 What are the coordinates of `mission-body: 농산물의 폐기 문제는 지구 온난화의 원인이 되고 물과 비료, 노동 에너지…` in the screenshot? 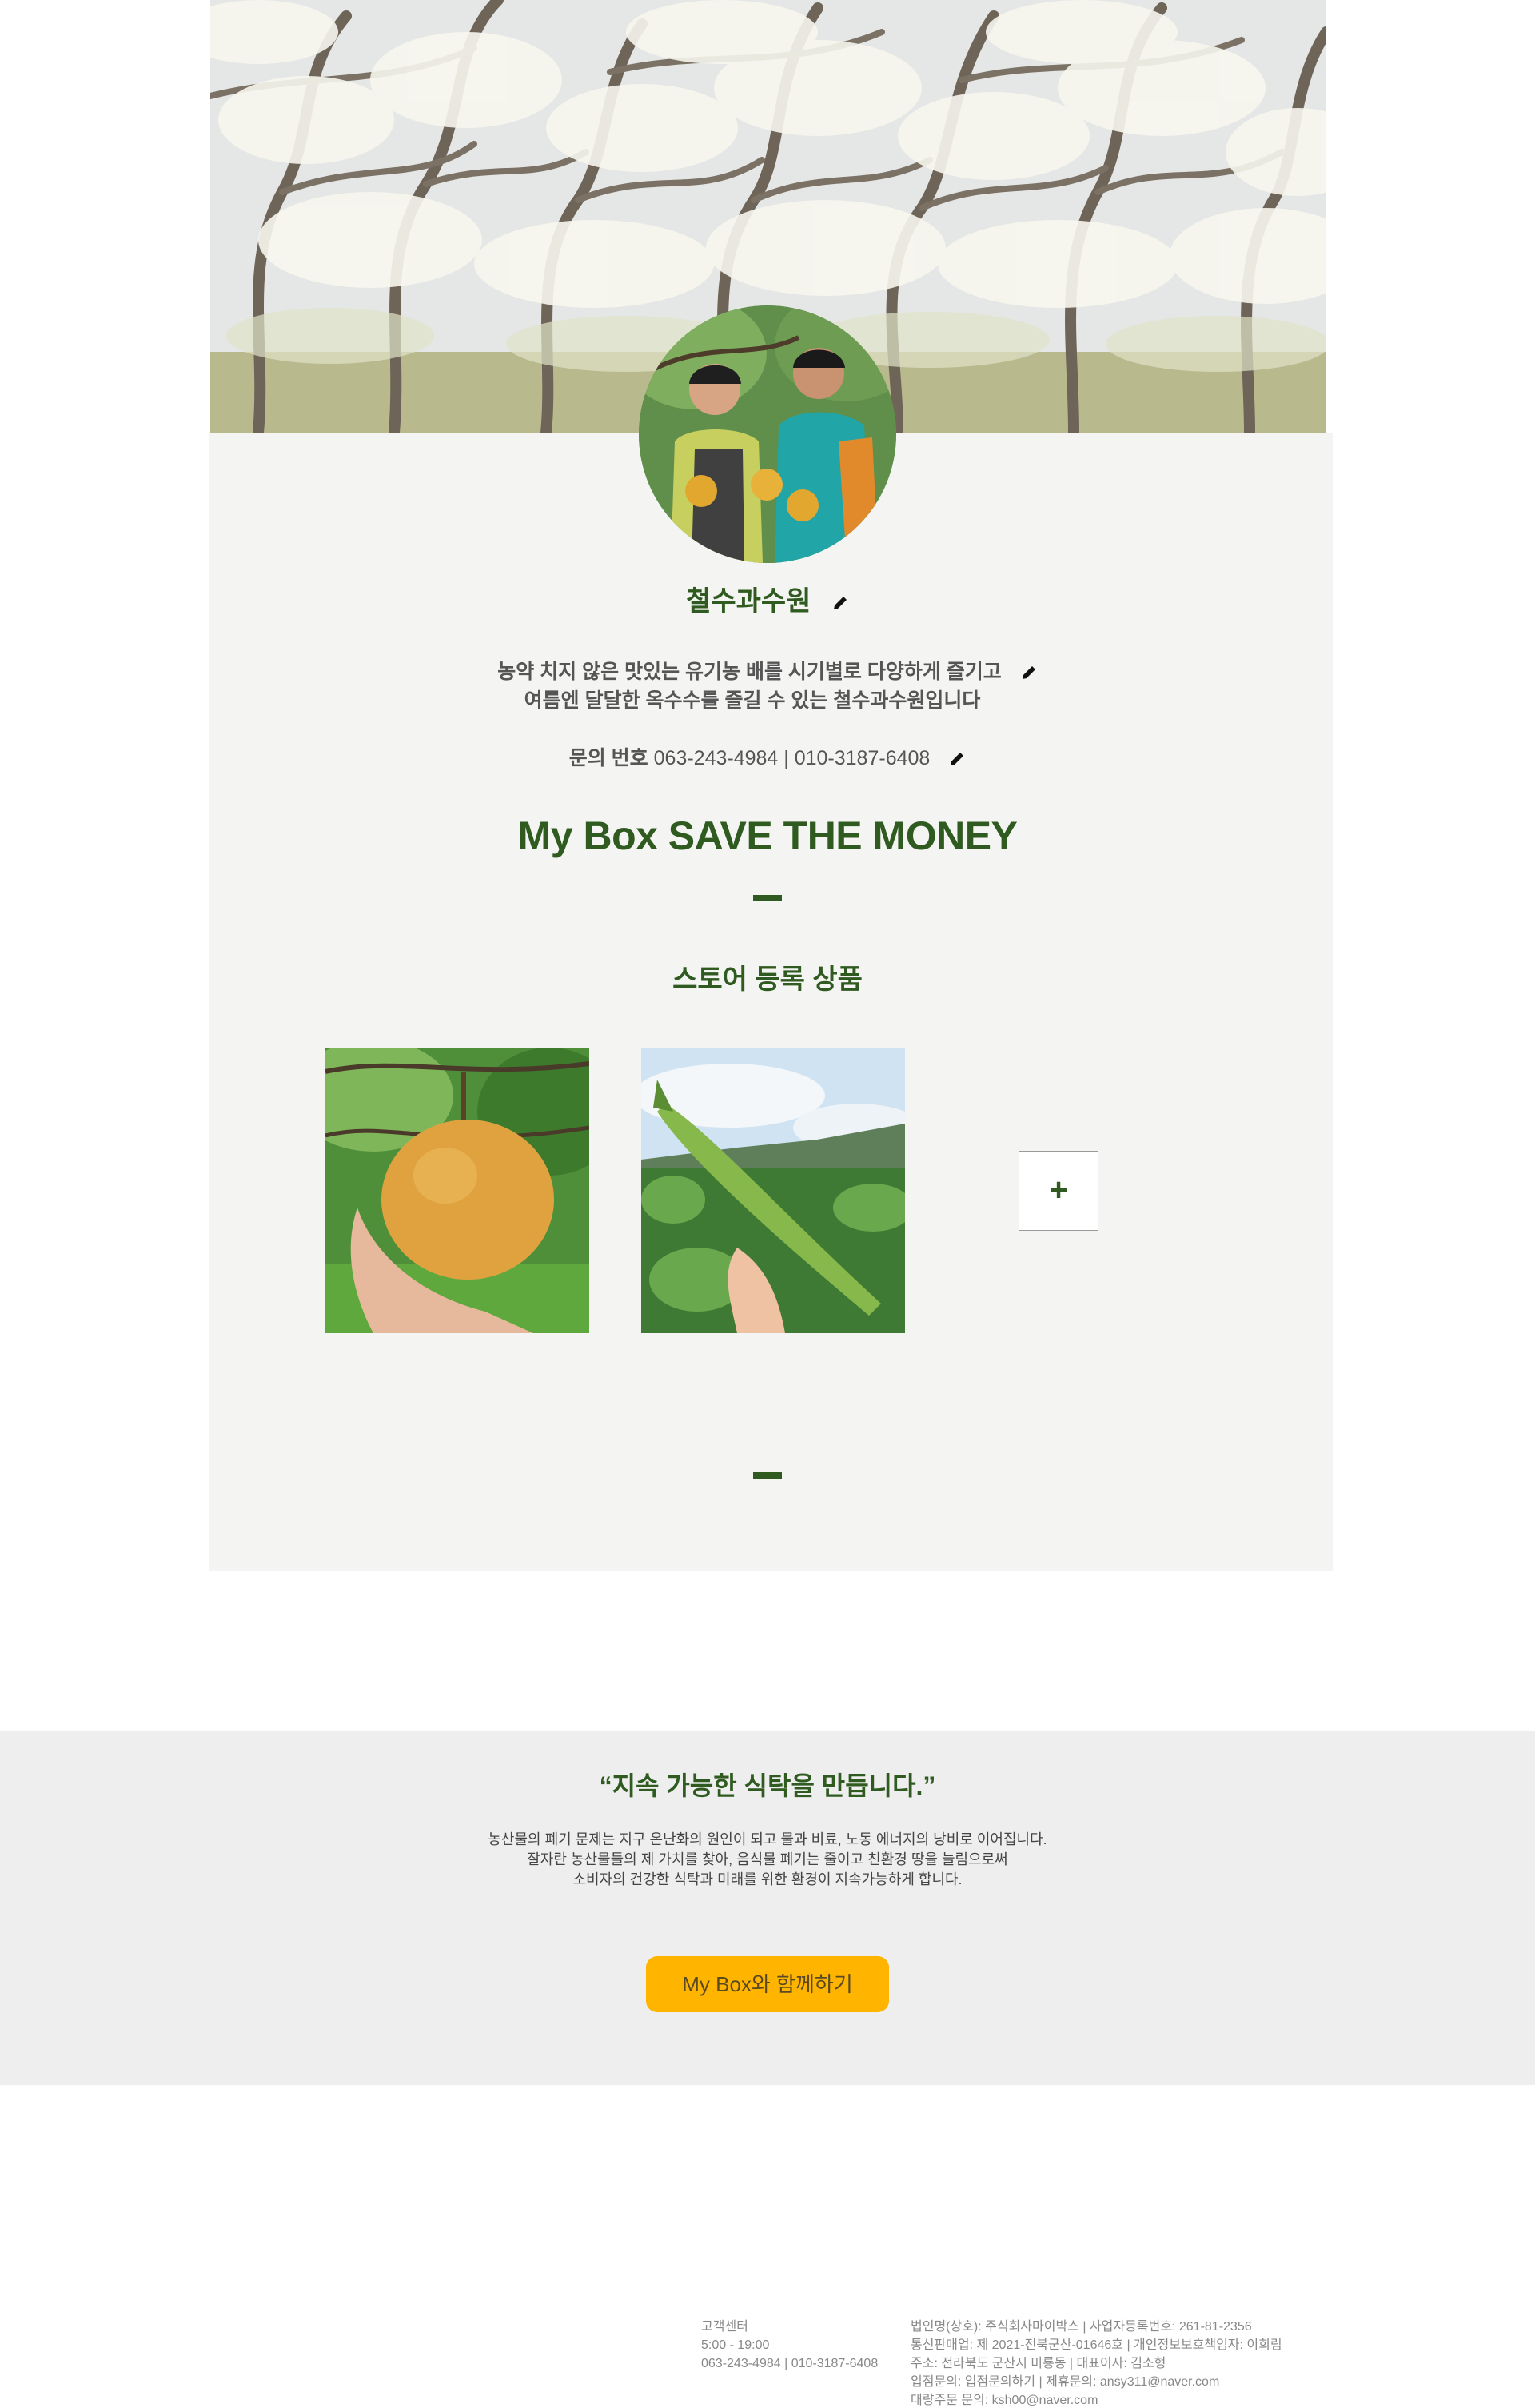 It's located at (767, 1860).